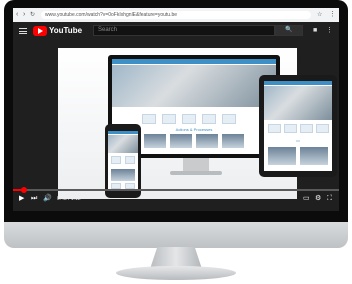 The image size is (352, 284). I want to click on video-progress-bar, so click(176, 190).